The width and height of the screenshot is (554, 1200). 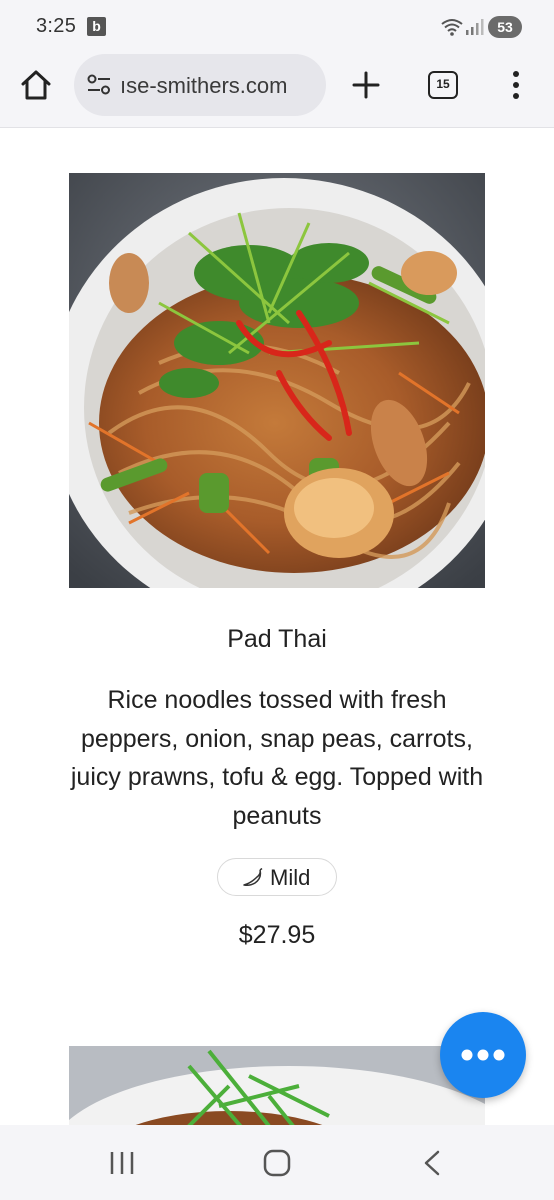 I want to click on spice-level-label: Mild, so click(x=290, y=877).